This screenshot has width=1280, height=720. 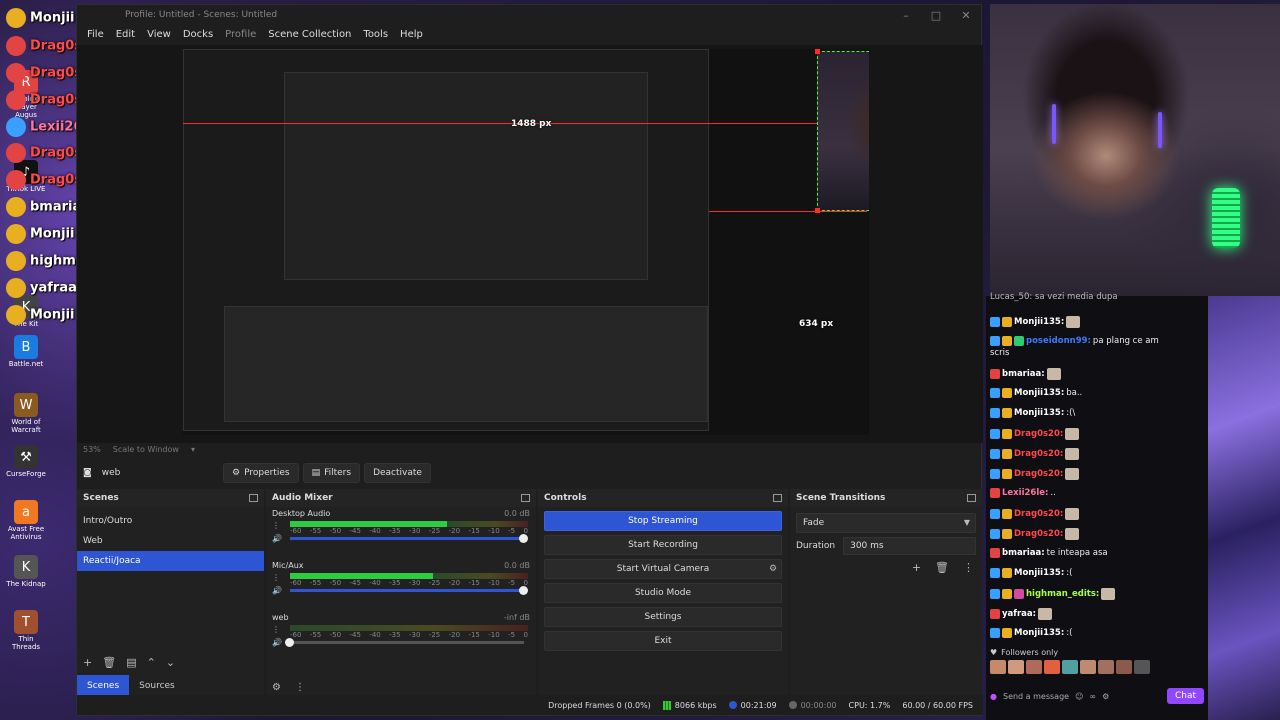 What do you see at coordinates (103, 686) in the screenshot?
I see `tab-scenes: Scenes` at bounding box center [103, 686].